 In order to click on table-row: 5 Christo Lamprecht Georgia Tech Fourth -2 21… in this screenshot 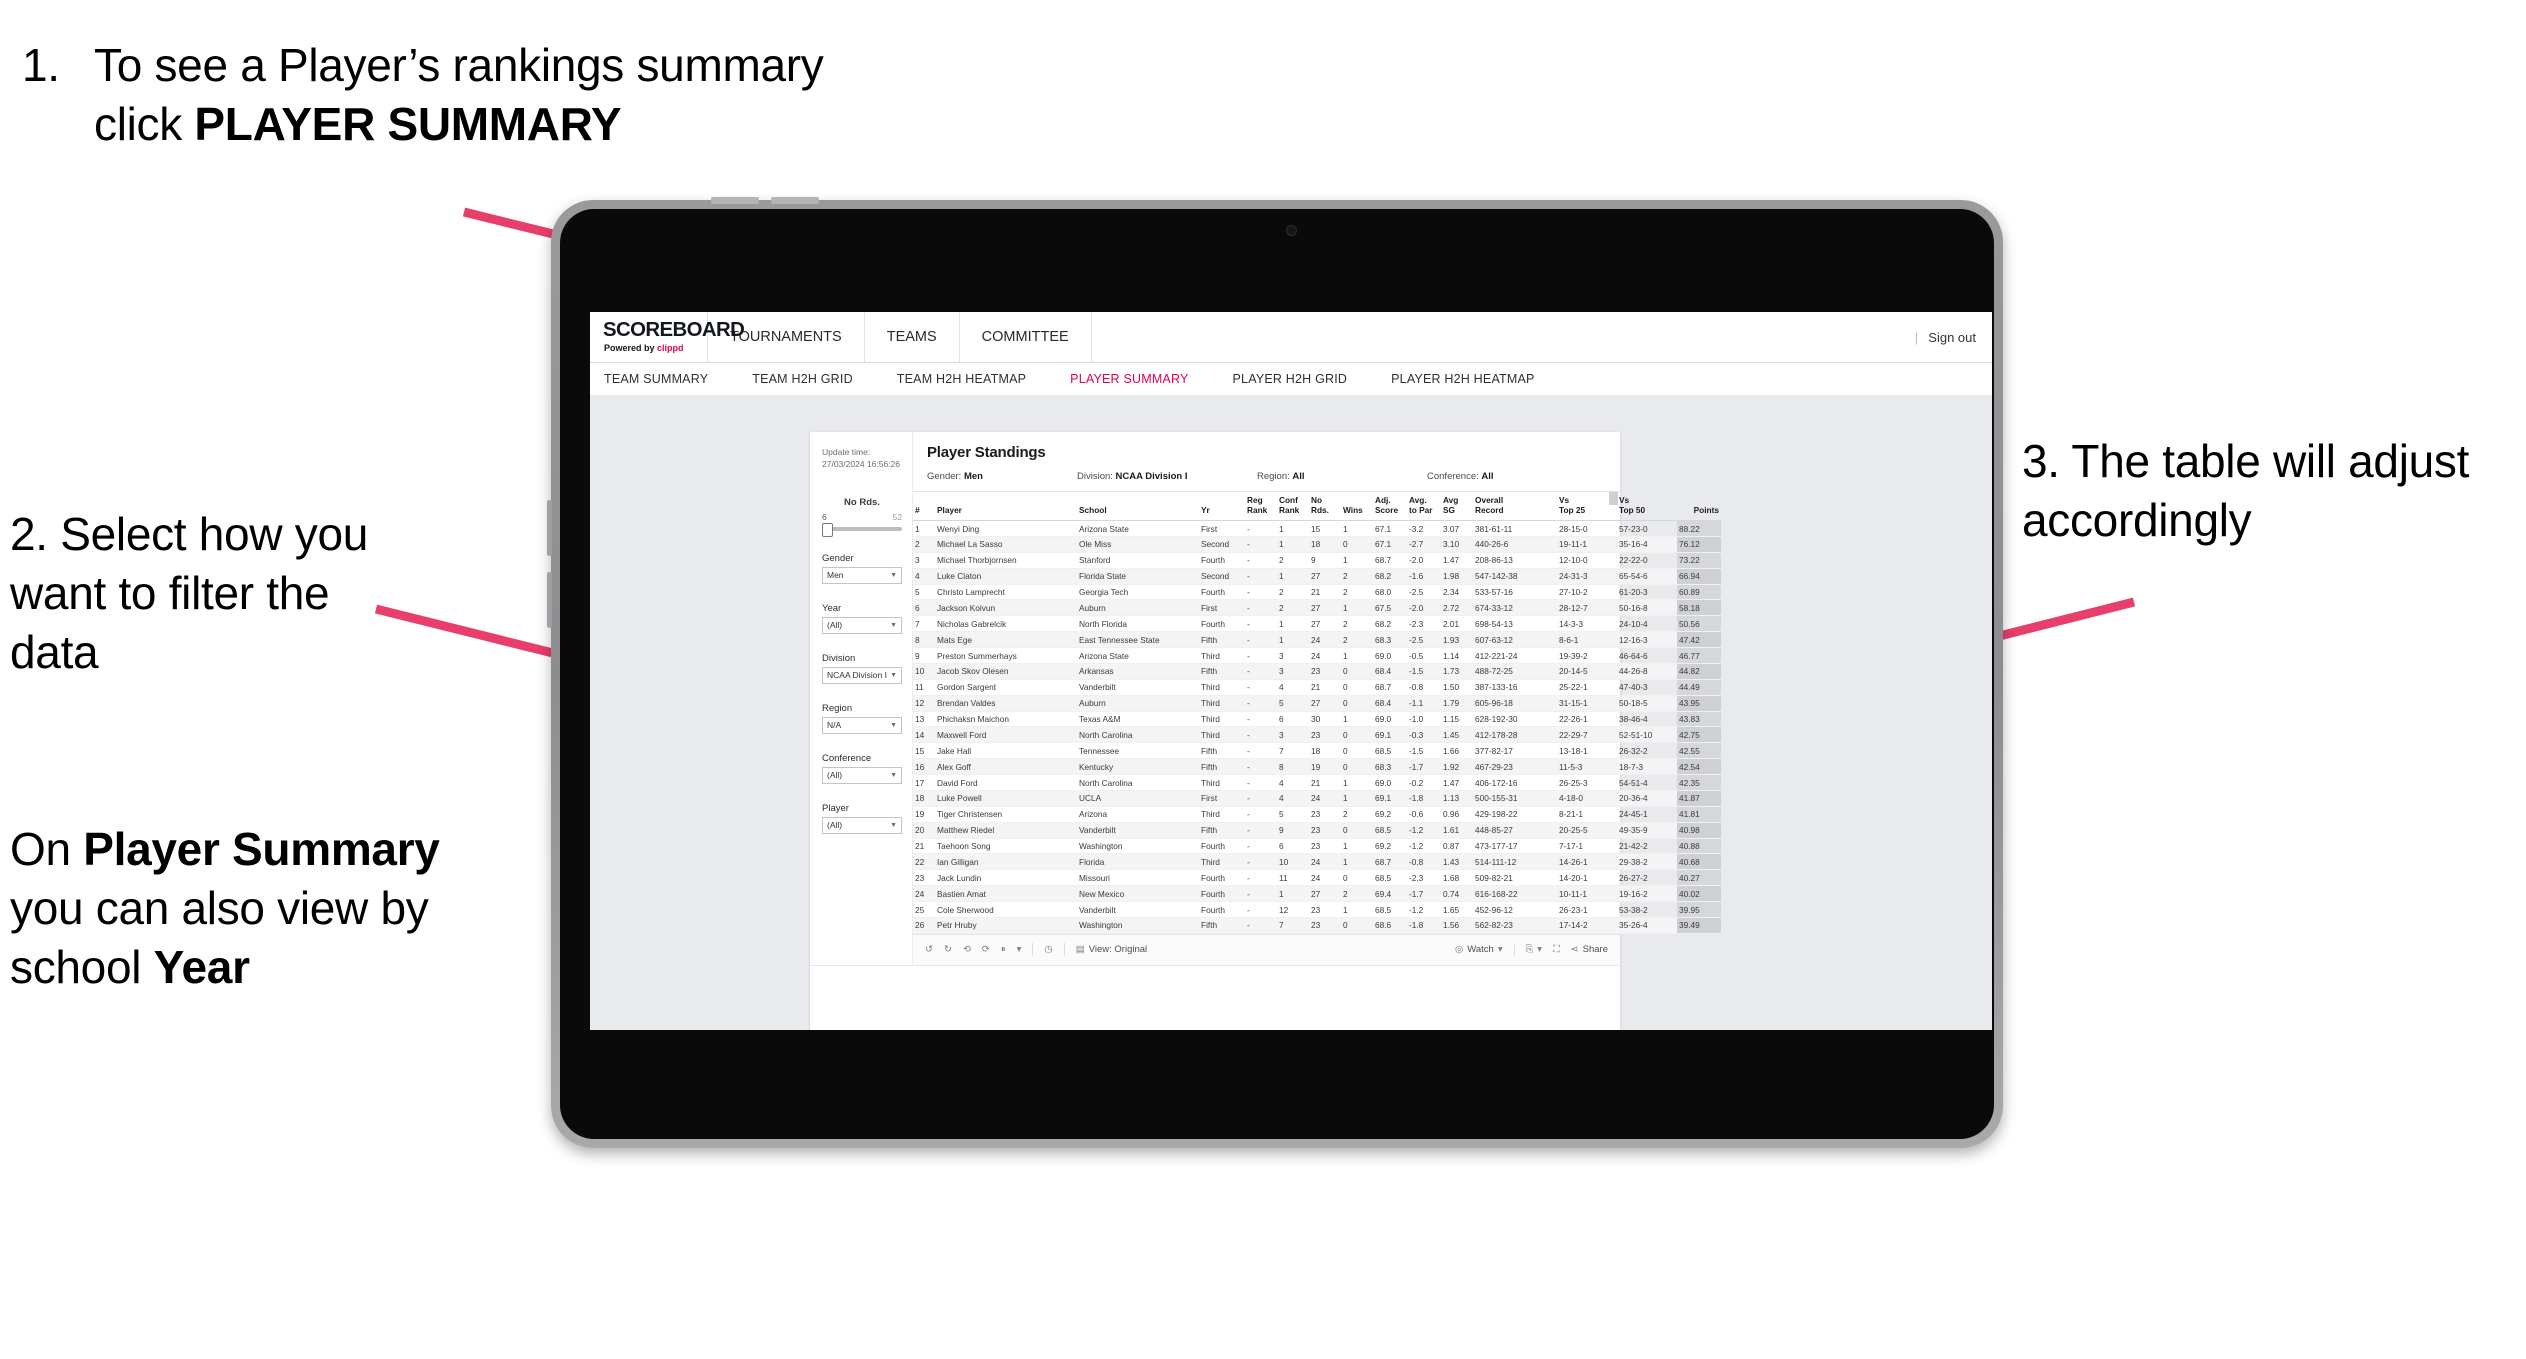, I will do `click(1317, 592)`.